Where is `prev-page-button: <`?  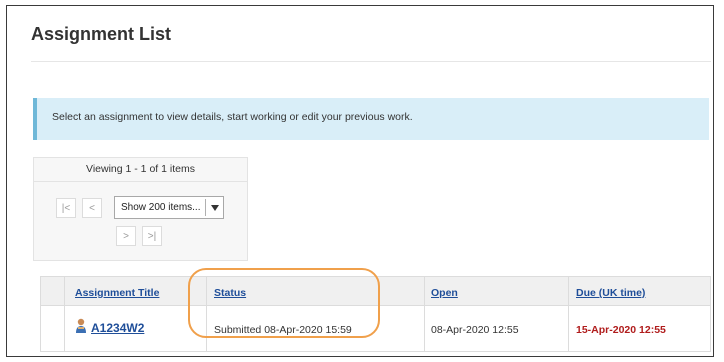
prev-page-button: < is located at coordinates (92, 208).